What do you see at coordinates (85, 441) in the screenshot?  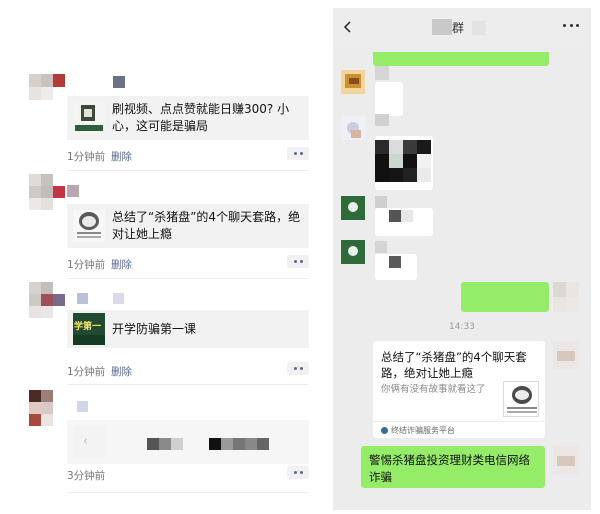 I see `chevron-left-icon: ‹` at bounding box center [85, 441].